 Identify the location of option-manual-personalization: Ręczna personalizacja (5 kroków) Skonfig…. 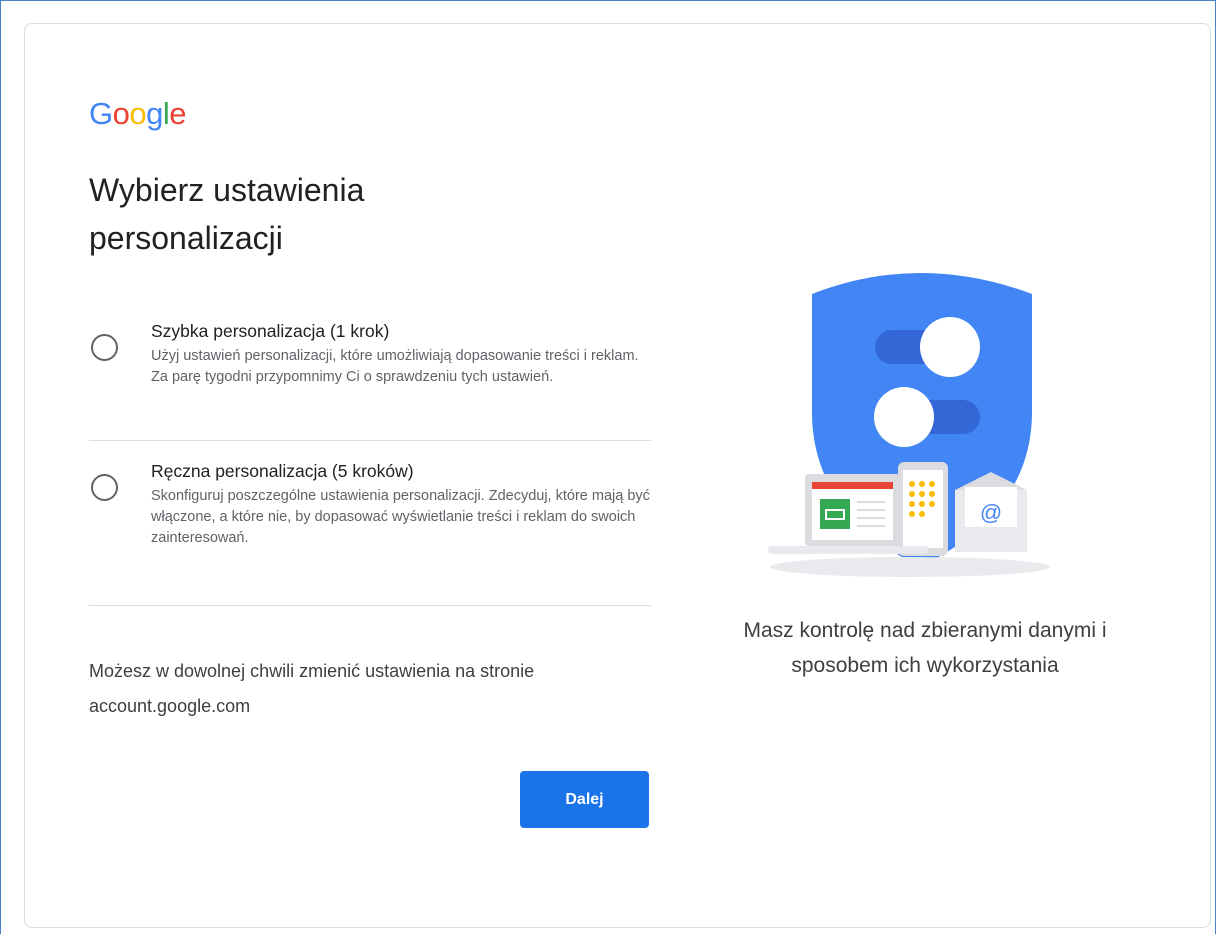
(370, 532).